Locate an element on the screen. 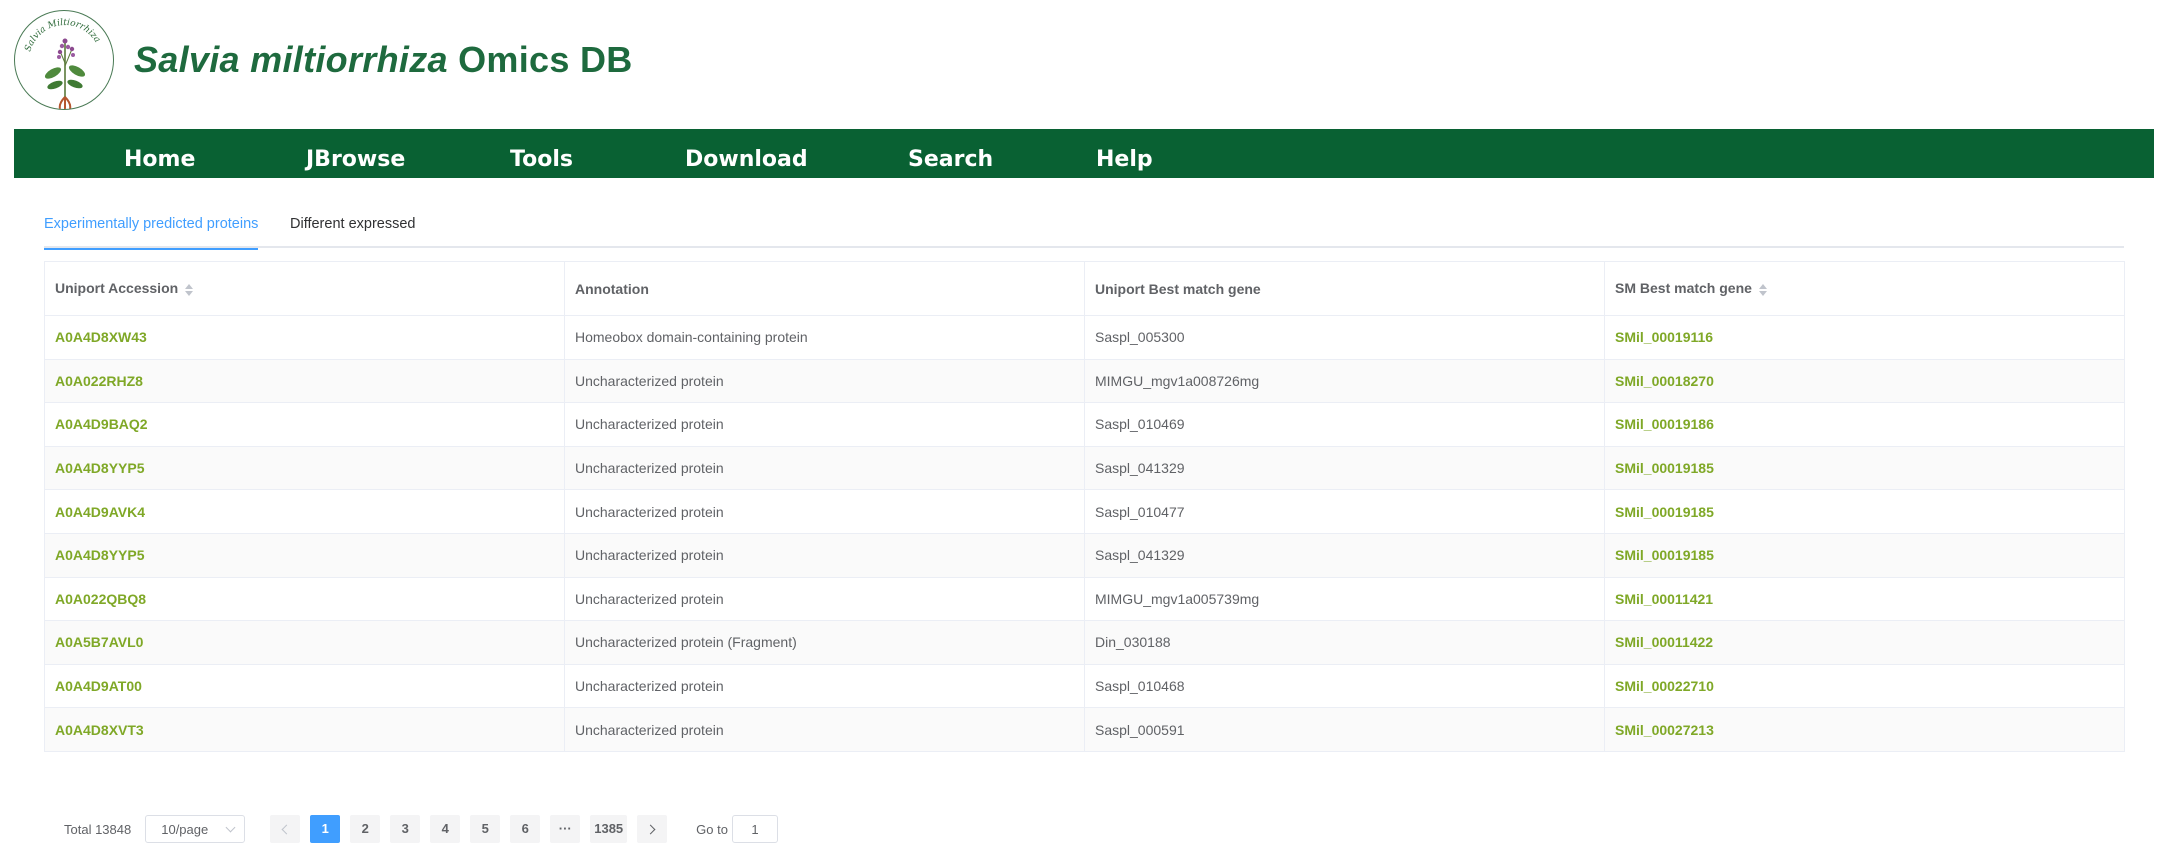  site-title: Salvia miltiorrhiza Omics DB is located at coordinates (383, 60).